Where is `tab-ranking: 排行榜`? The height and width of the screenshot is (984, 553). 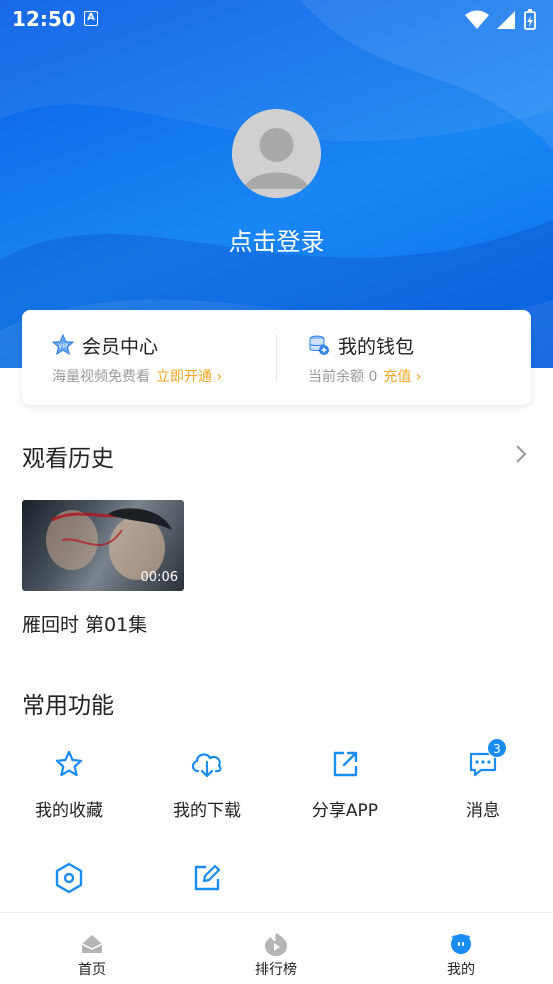
tab-ranking: 排行榜 is located at coordinates (276, 955).